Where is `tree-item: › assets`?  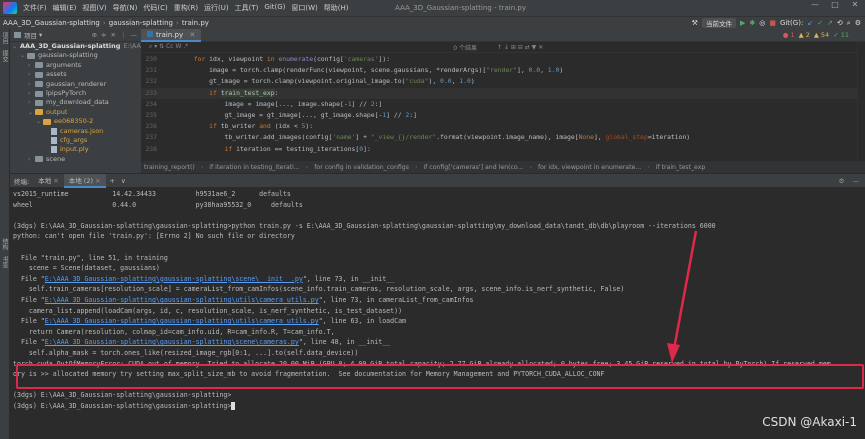
tree-item: › assets is located at coordinates (75, 74).